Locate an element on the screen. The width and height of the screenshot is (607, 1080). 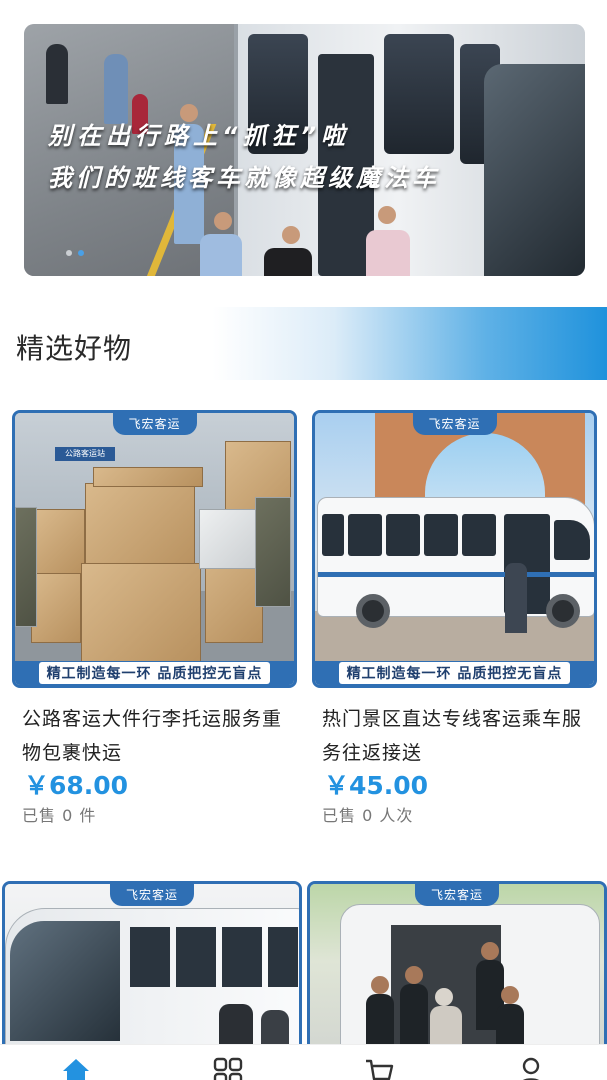
product-image: 公路客运站 飞宏客运 精工制造每一环 品质把控无盲点 is located at coordinates (154, 549).